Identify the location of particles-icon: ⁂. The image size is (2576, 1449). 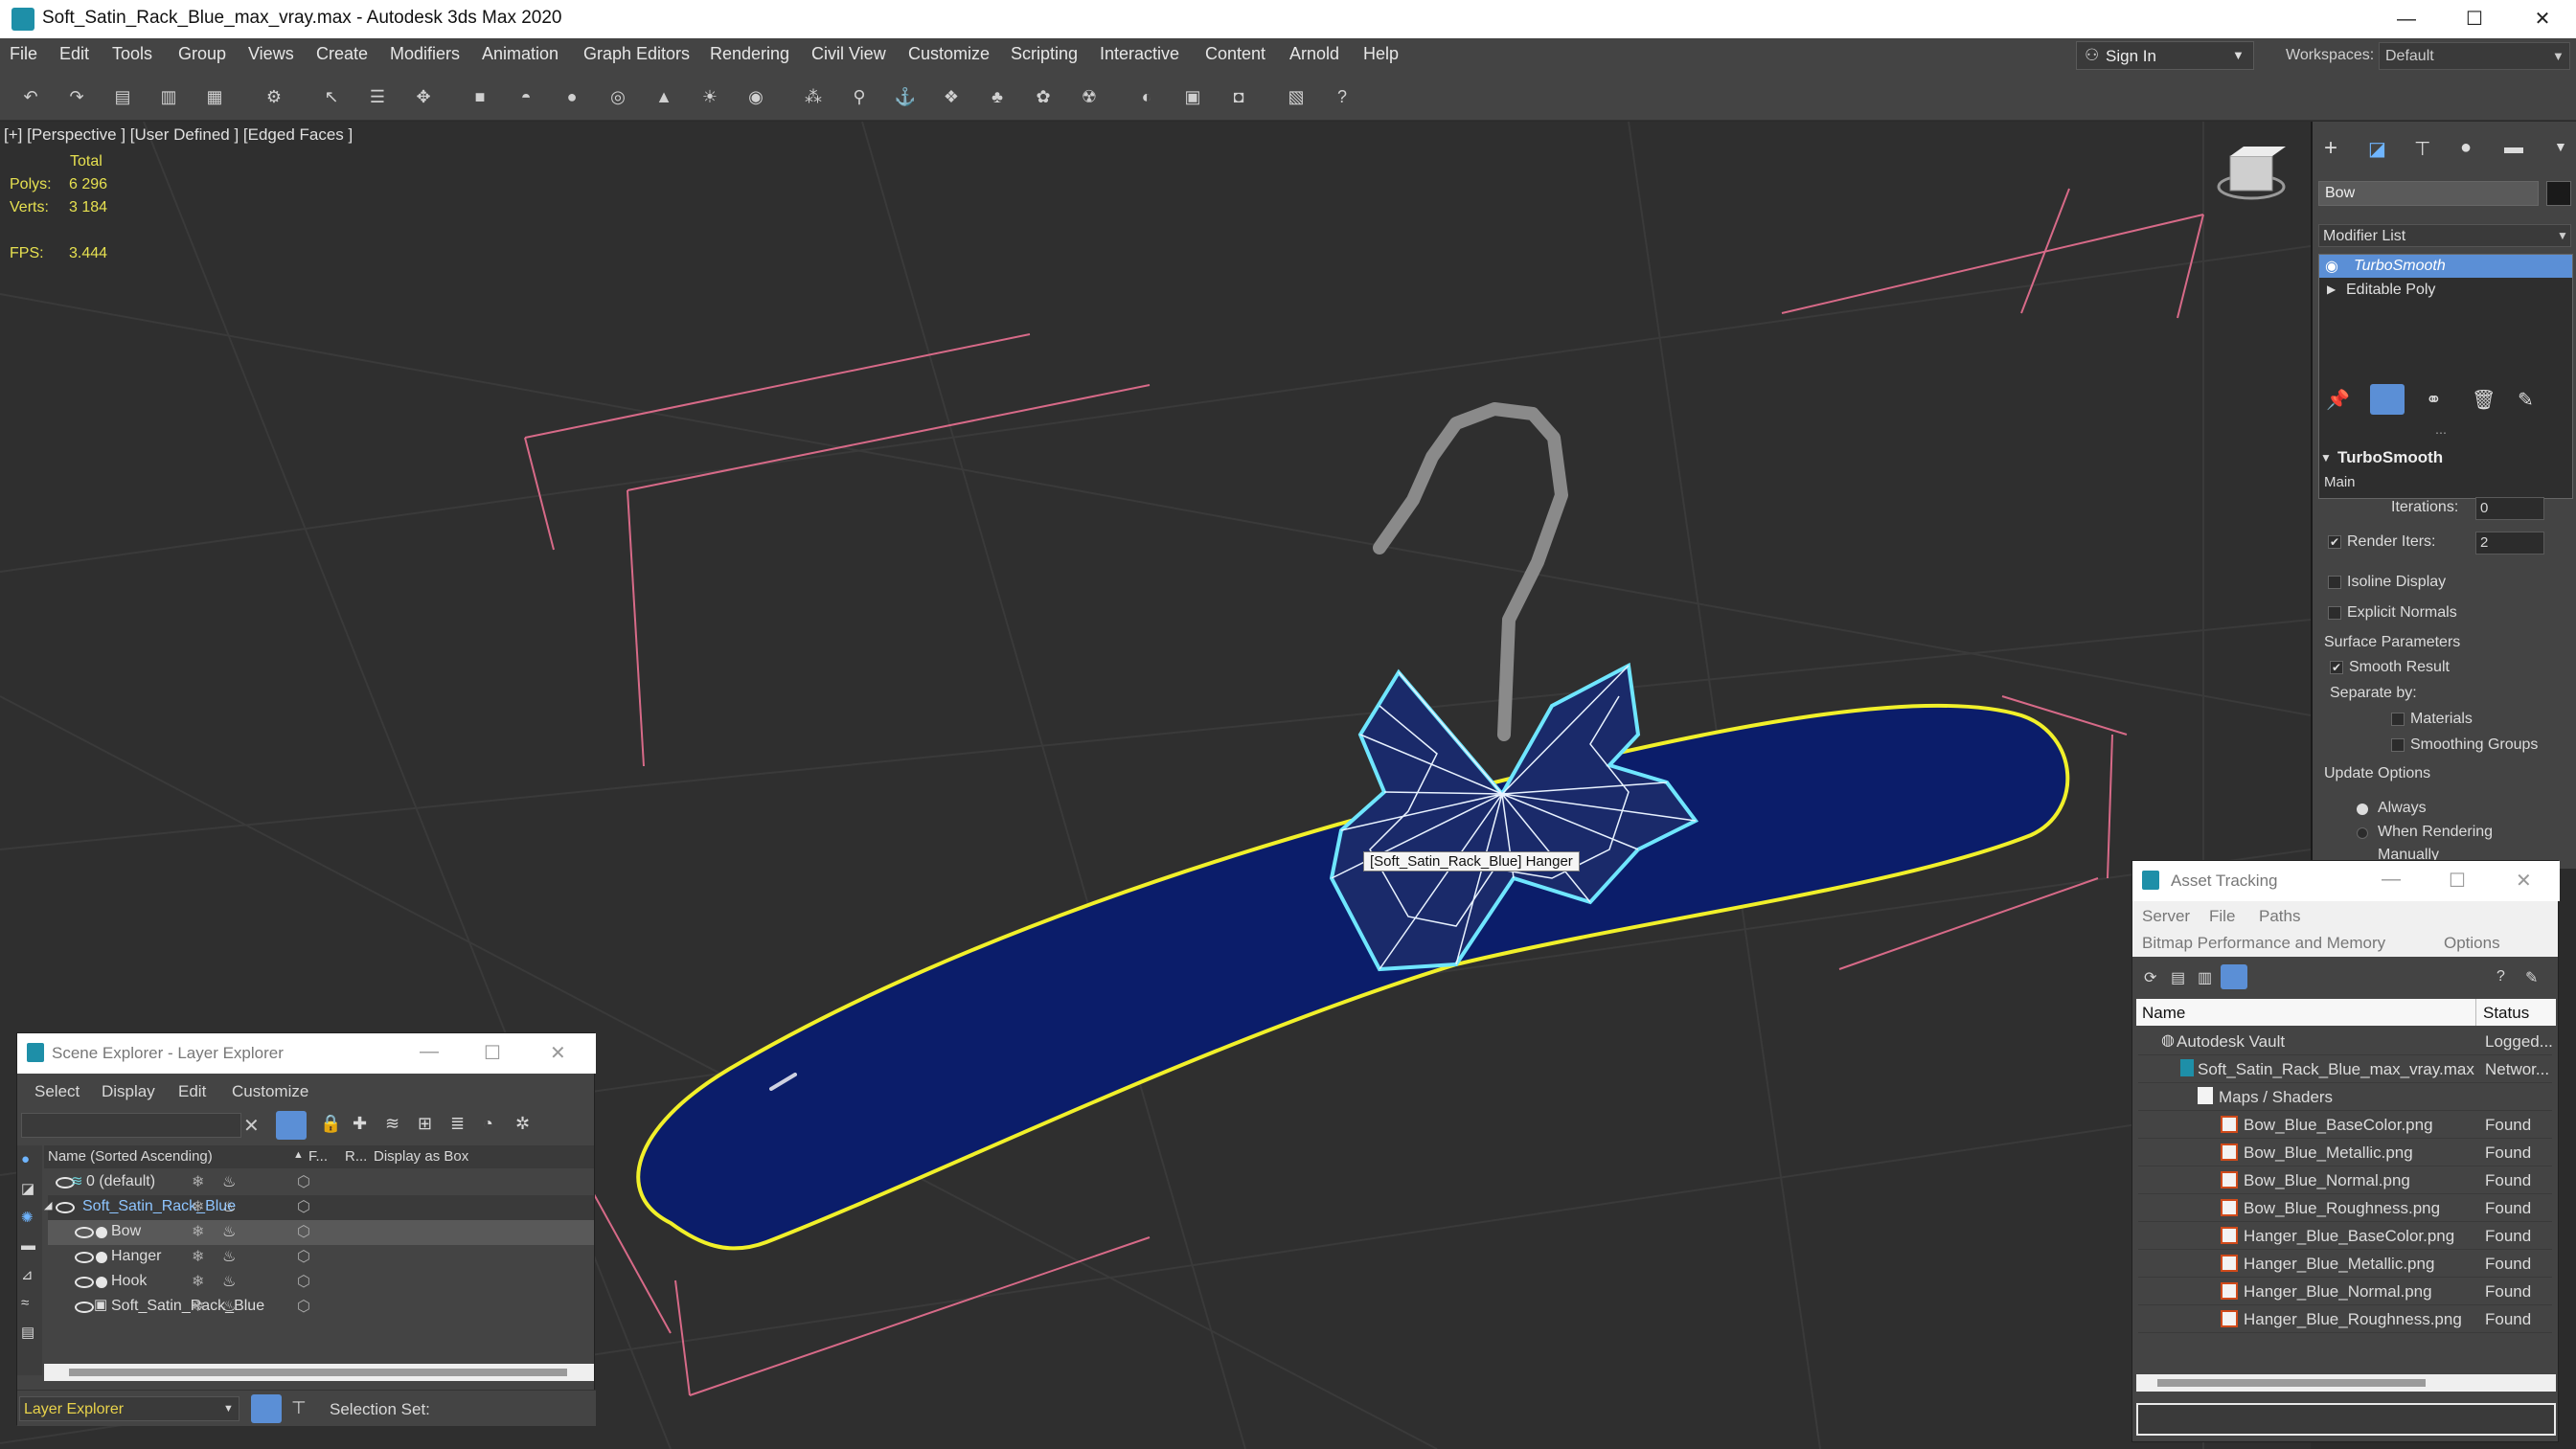
(813, 96).